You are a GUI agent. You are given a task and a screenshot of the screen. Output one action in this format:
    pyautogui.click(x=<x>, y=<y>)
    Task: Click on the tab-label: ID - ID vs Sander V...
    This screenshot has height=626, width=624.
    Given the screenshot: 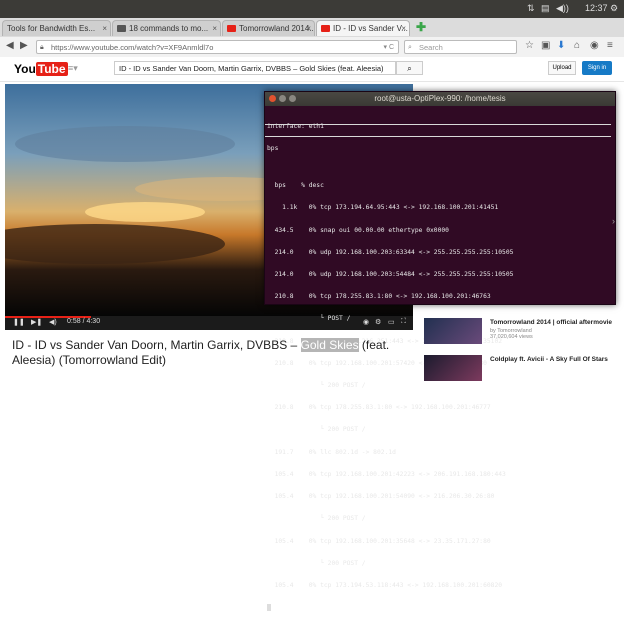 What is the action you would take?
    pyautogui.click(x=370, y=28)
    